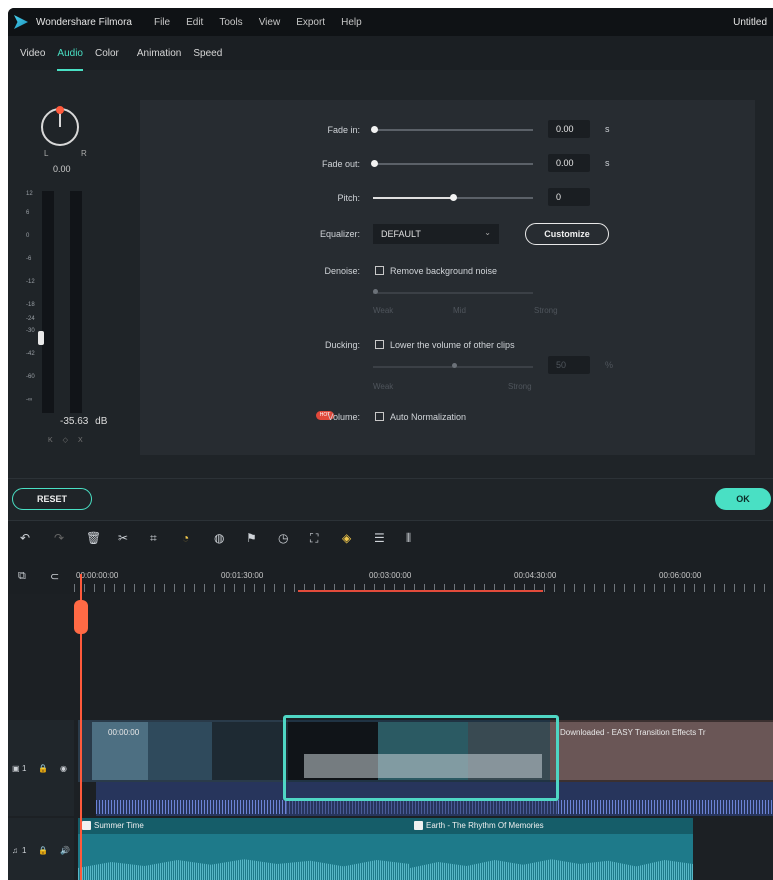  Describe the element at coordinates (185, 538) in the screenshot. I see `speed-icon: ◔` at that location.